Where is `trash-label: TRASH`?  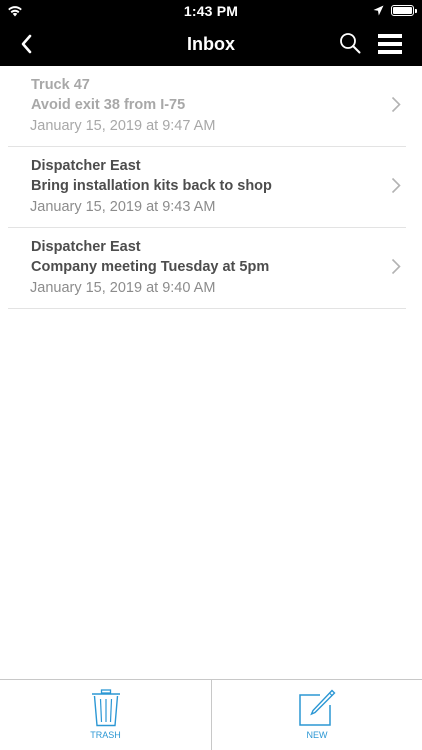
trash-label: TRASH is located at coordinates (105, 735).